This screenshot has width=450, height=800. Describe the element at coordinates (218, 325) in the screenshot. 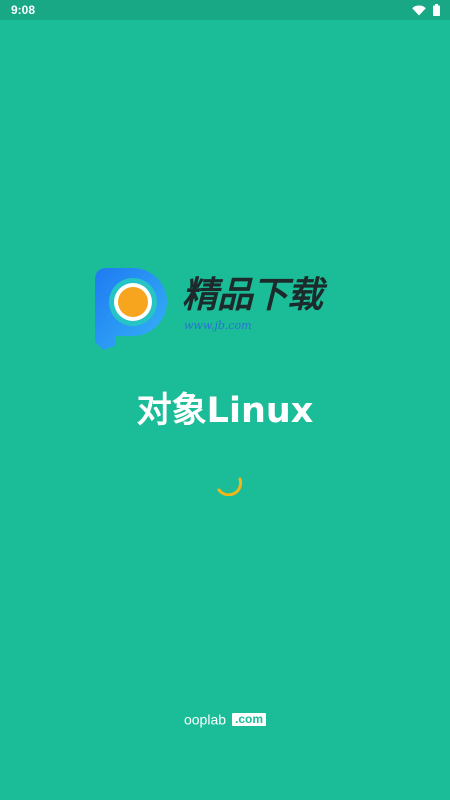

I see `brand-url: www.jb.com` at that location.